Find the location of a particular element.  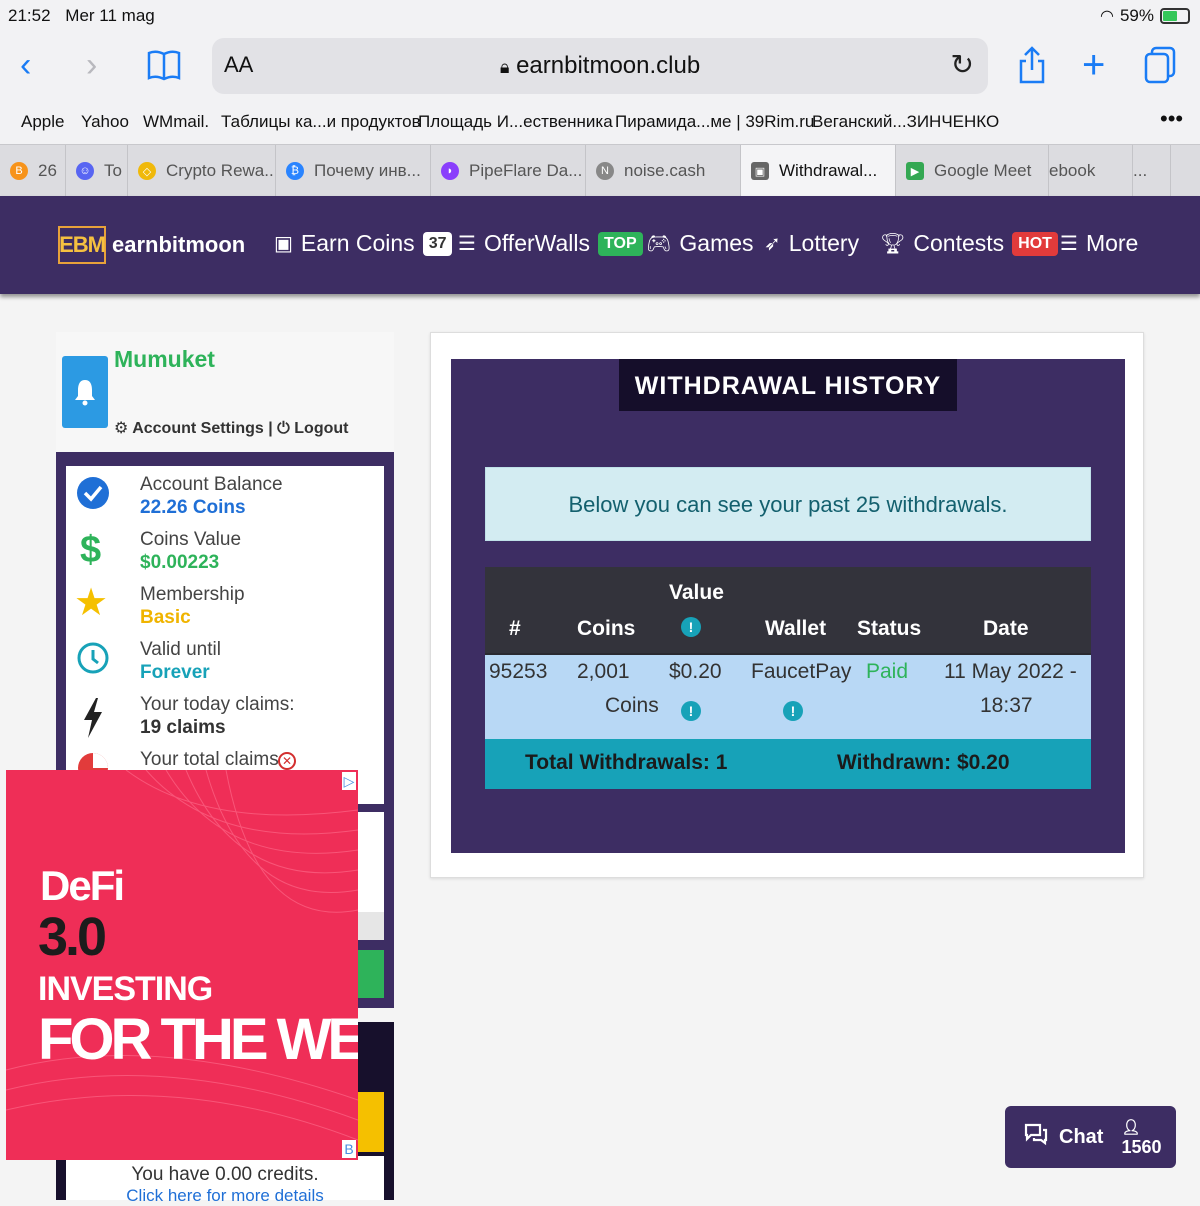

cell-wallet: FaucetPay is located at coordinates (801, 671).